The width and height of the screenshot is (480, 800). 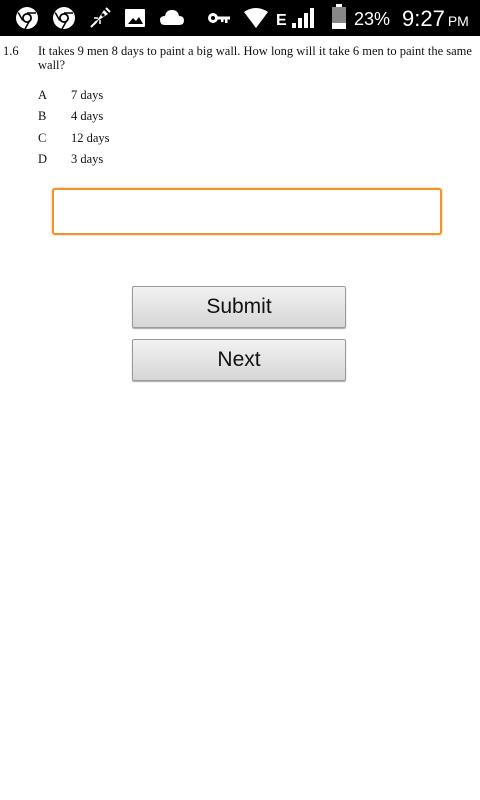 I want to click on status-bar: E 23% 9:27 PM, so click(x=240, y=18).